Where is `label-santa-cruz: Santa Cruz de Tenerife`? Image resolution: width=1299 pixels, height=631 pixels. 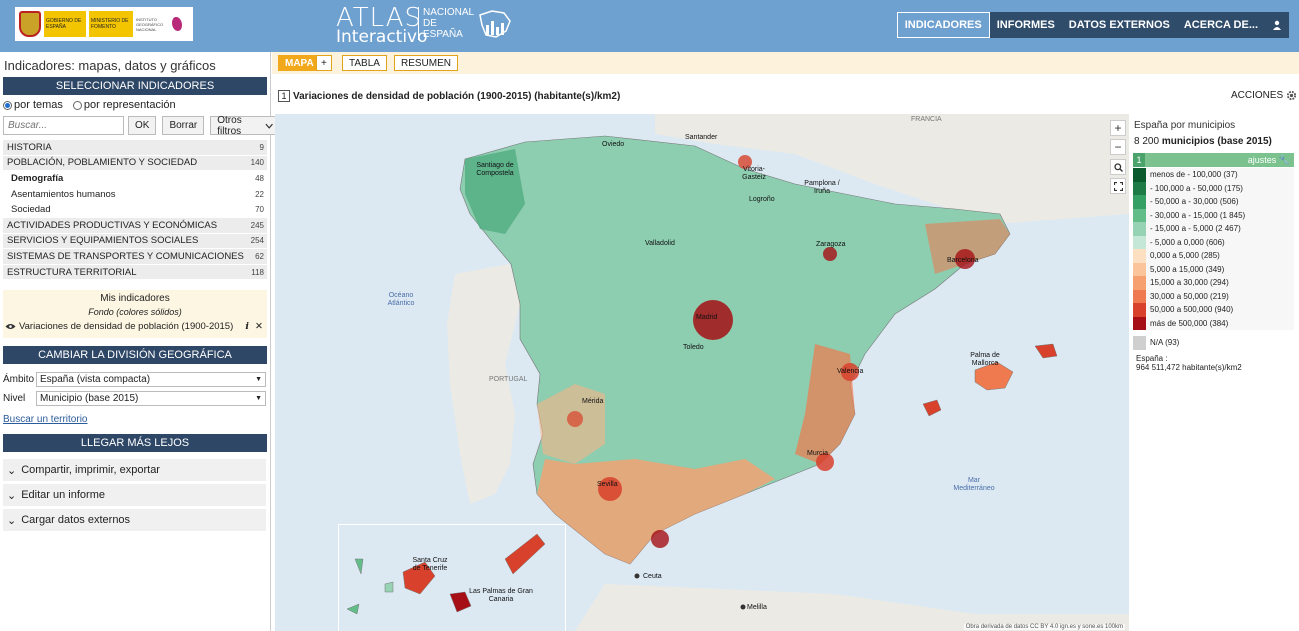 label-santa-cruz: Santa Cruz de Tenerife is located at coordinates (430, 564).